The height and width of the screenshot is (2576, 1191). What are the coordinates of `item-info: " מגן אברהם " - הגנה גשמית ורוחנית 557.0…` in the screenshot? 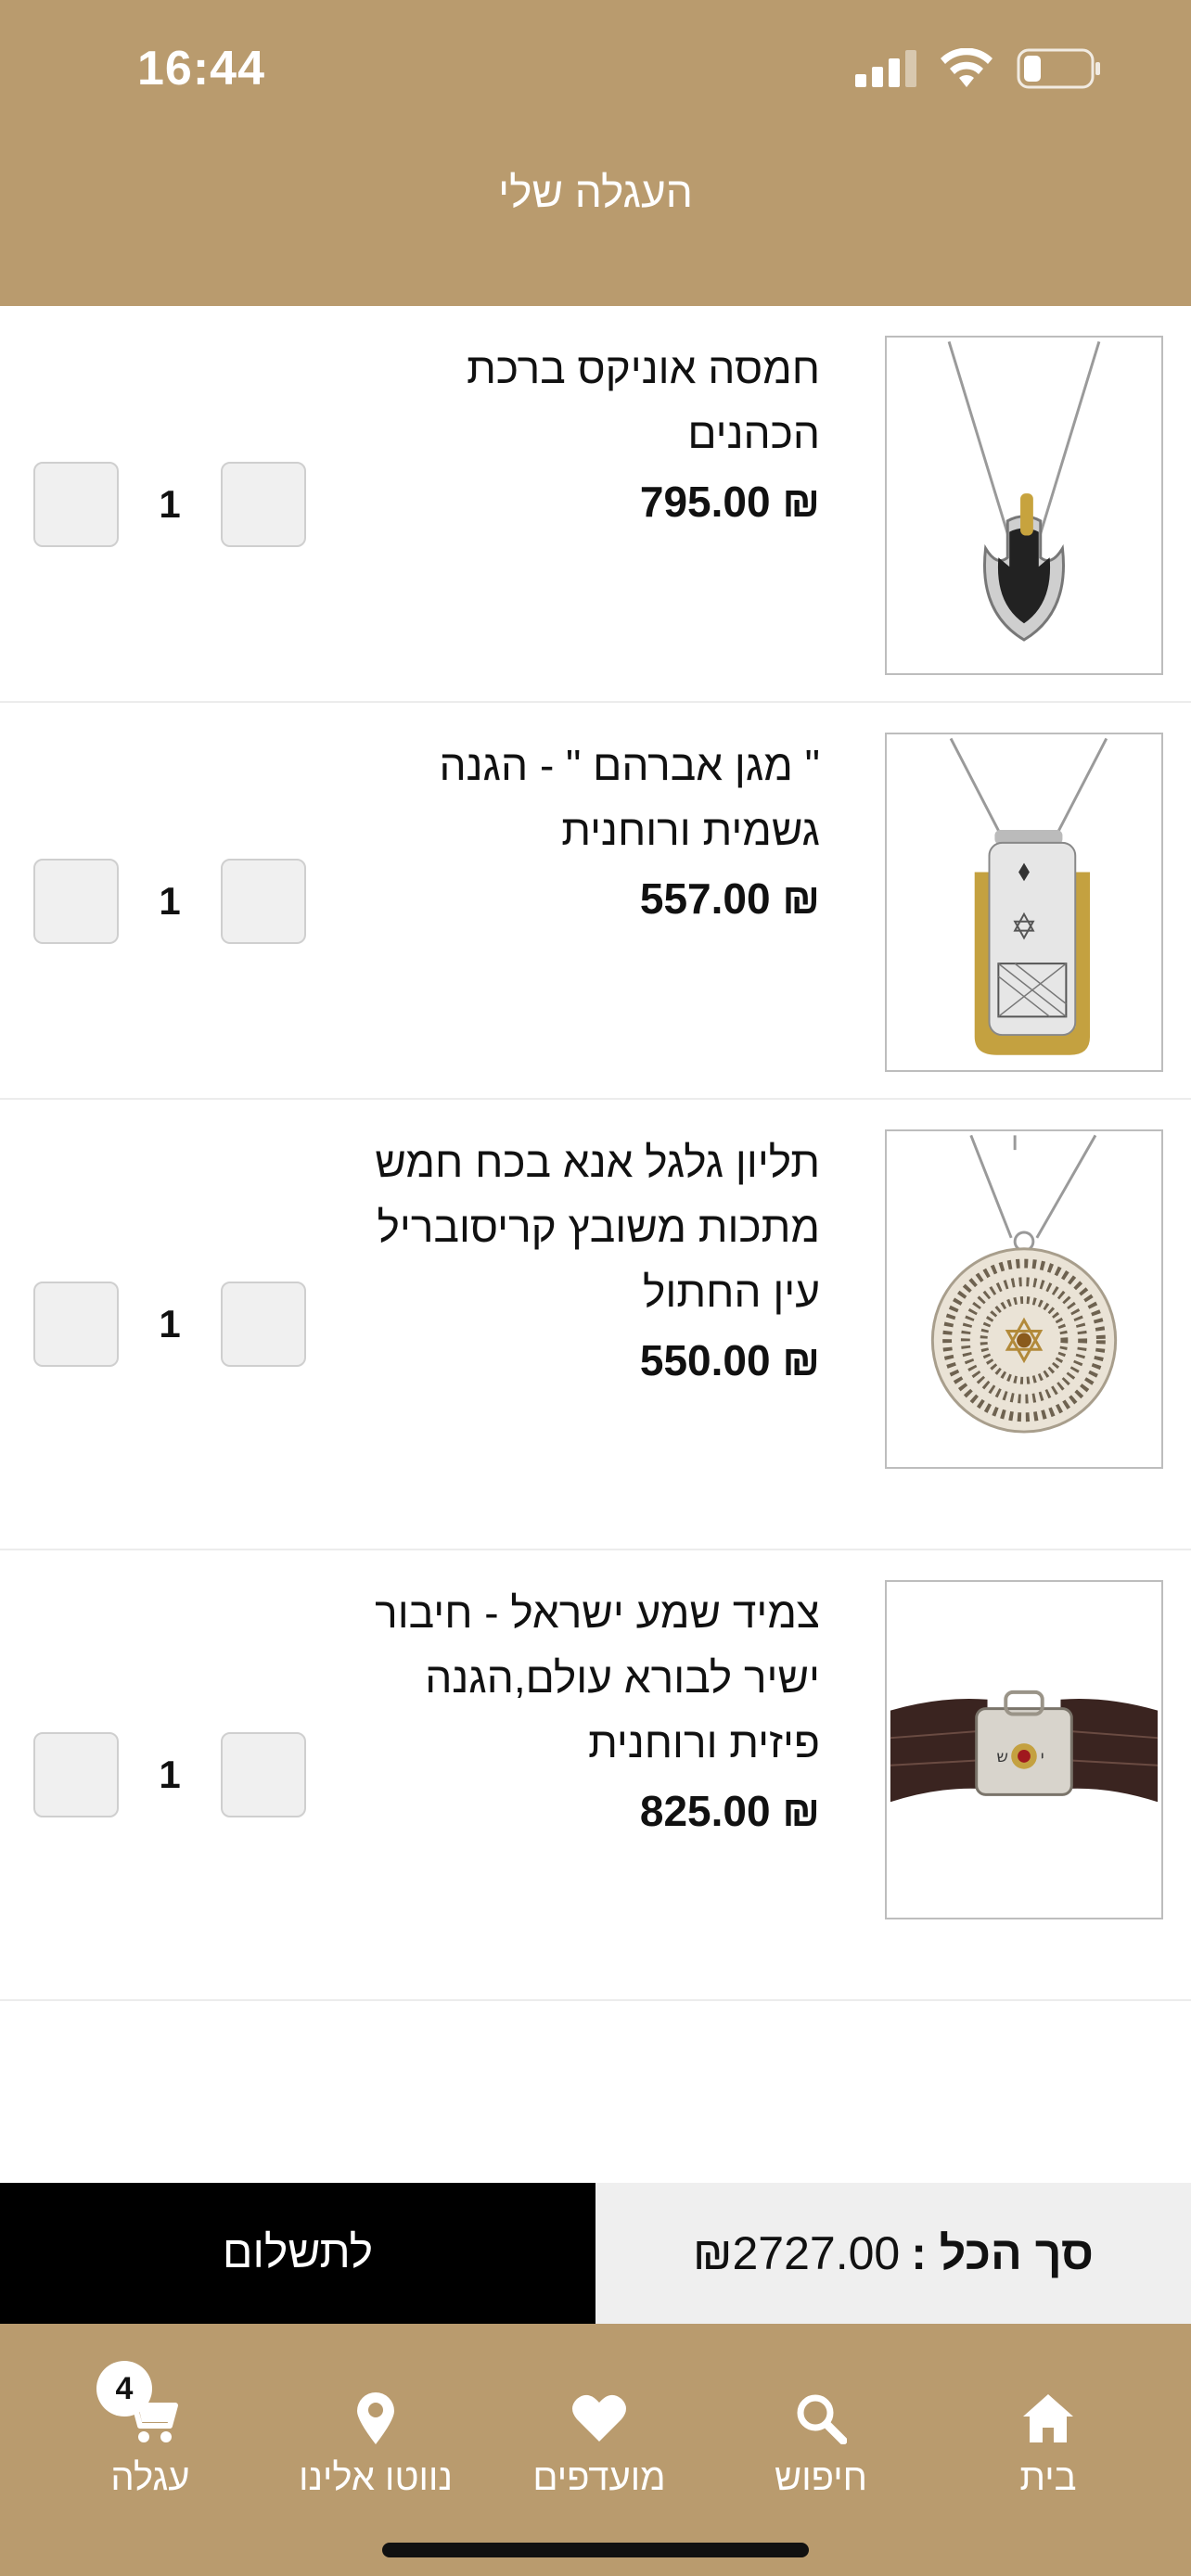 It's located at (579, 832).